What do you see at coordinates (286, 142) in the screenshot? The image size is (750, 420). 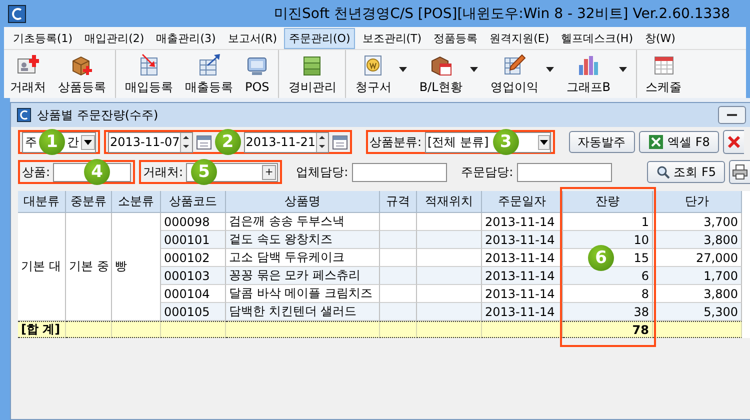 I see `date-field: 2013-11-21` at bounding box center [286, 142].